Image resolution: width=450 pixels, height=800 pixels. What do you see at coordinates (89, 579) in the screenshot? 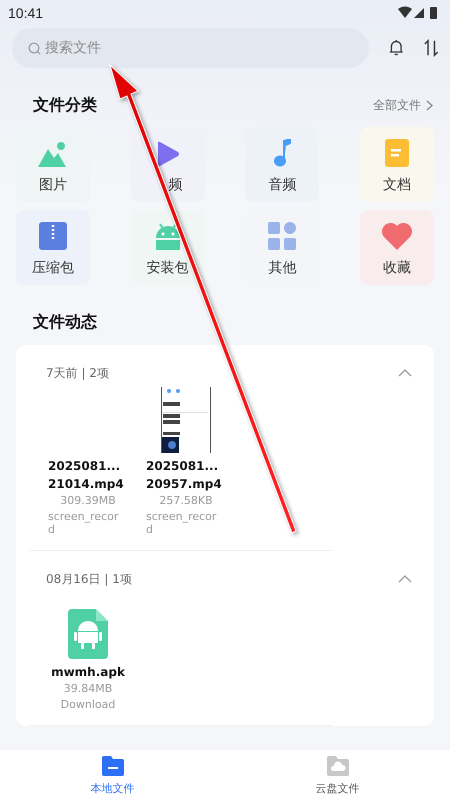
I see `group-header: 08月16日 | 1项` at bounding box center [89, 579].